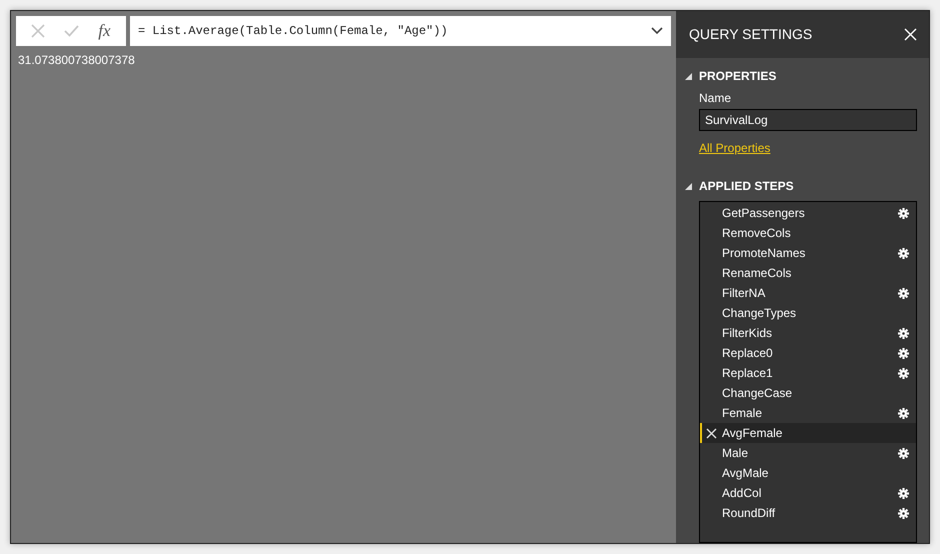 The image size is (940, 554). Describe the element at coordinates (293, 31) in the screenshot. I see `formula-text: = List.Average(Table.Column(Female, "Age"))` at that location.